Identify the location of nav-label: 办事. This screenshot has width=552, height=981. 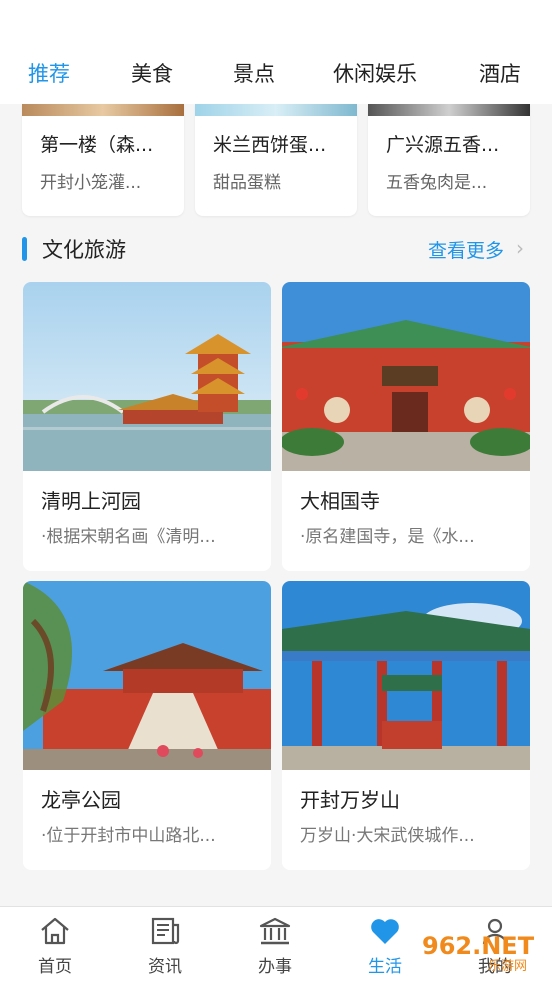
(275, 967).